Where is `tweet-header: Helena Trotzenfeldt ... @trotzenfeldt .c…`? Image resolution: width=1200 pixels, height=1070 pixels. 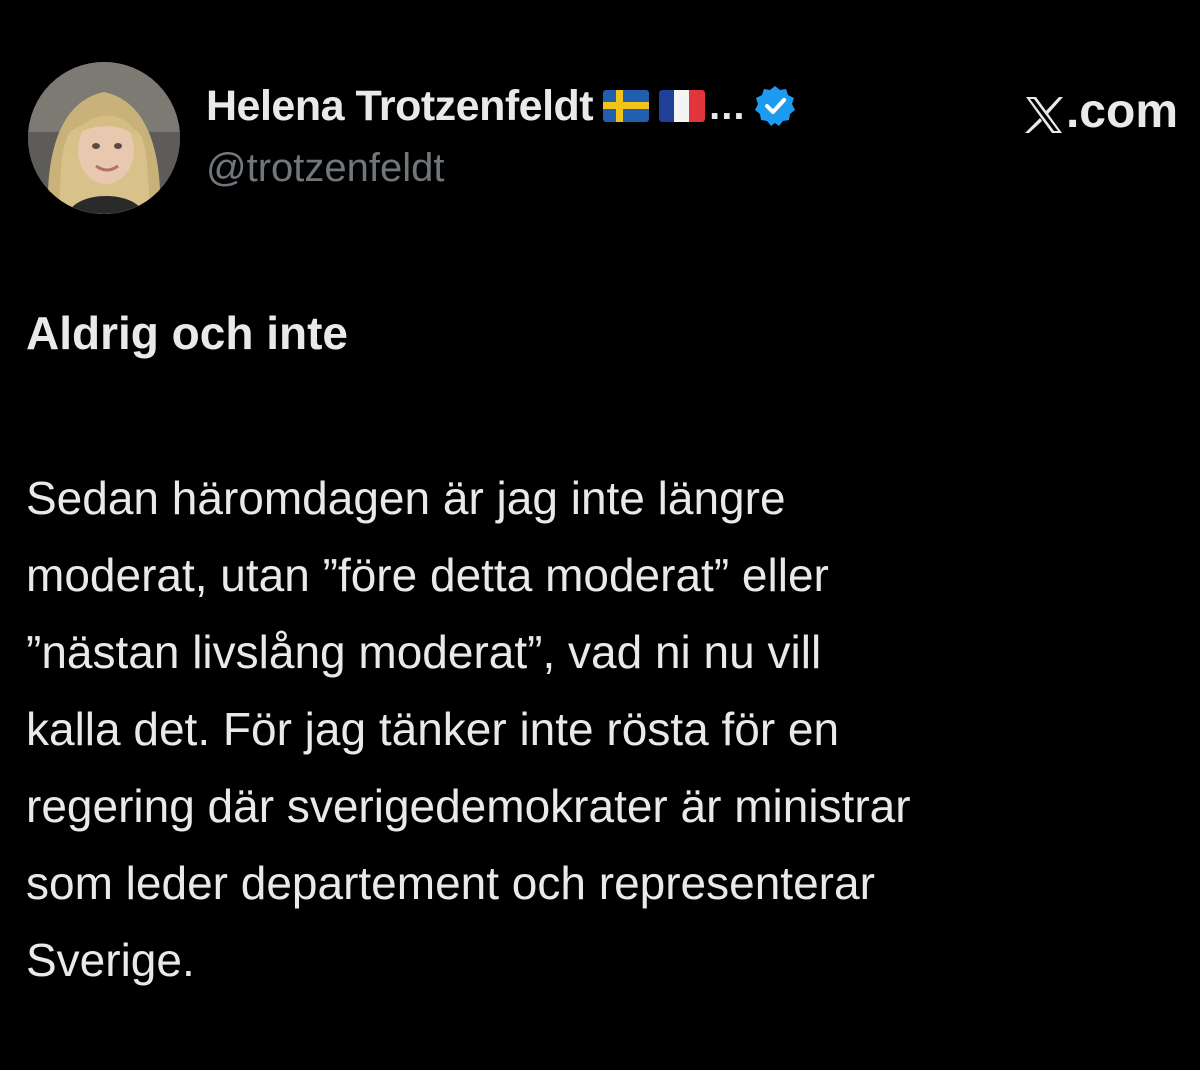 tweet-header: Helena Trotzenfeldt ... @trotzenfeldt .c… is located at coordinates (603, 142).